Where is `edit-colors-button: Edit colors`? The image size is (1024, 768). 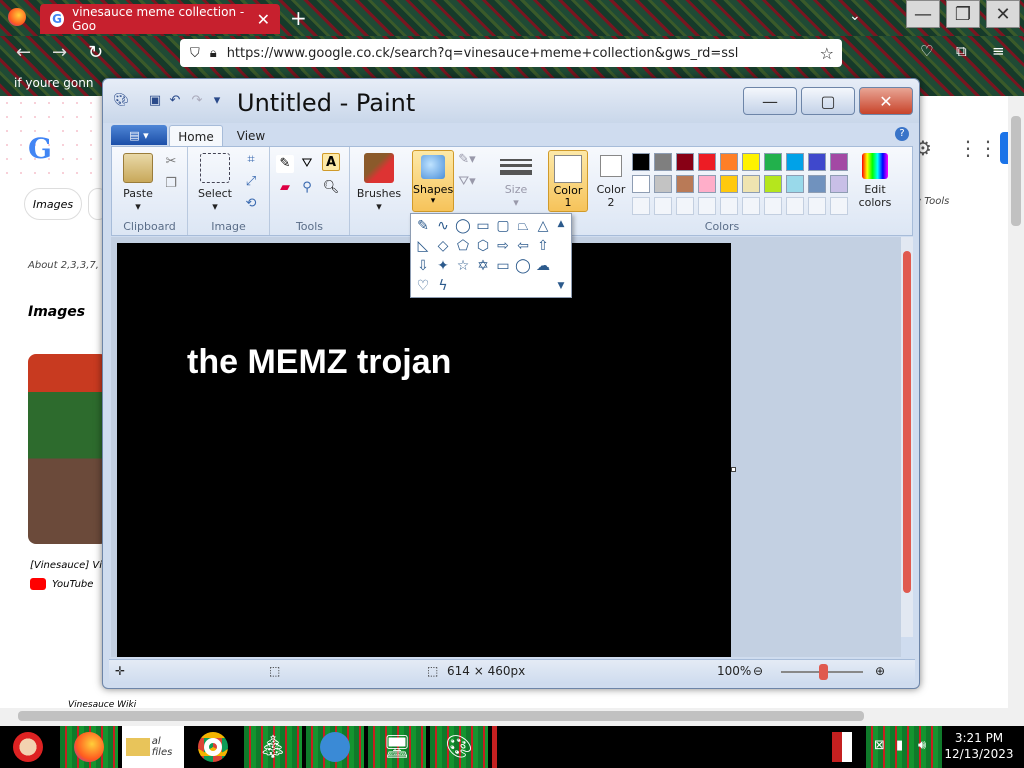
edit-colors-button: Edit colors is located at coordinates (875, 181).